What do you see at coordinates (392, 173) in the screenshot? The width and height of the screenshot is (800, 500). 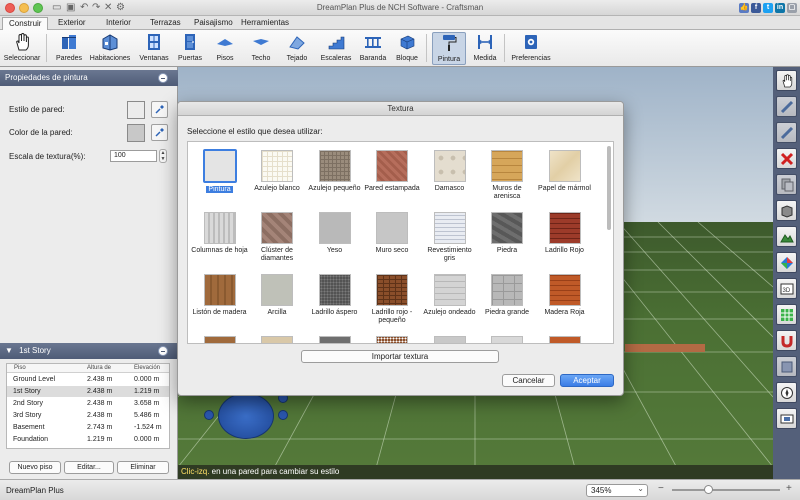 I see `texture-pared-estampada: Pared estampada` at bounding box center [392, 173].